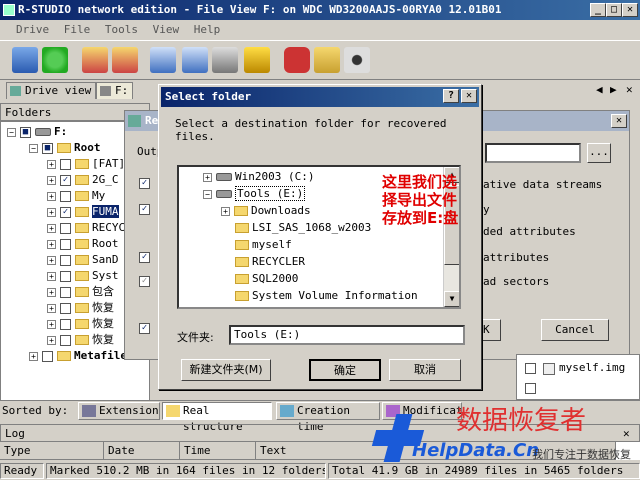 This screenshot has height=480, width=640. I want to click on tab-file-view: F:, so click(115, 90).